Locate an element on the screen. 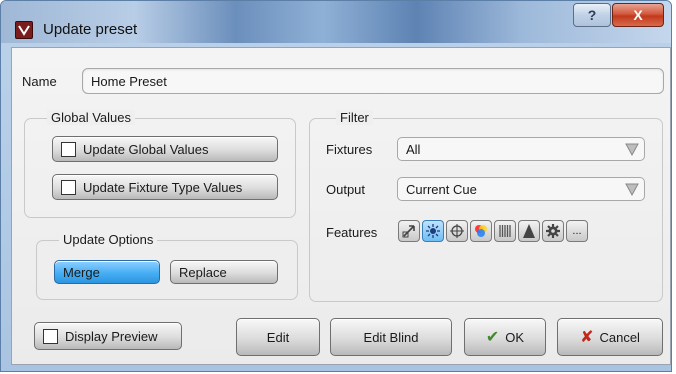 This screenshot has height=374, width=676. gobo-beam-icon is located at coordinates (505, 231).